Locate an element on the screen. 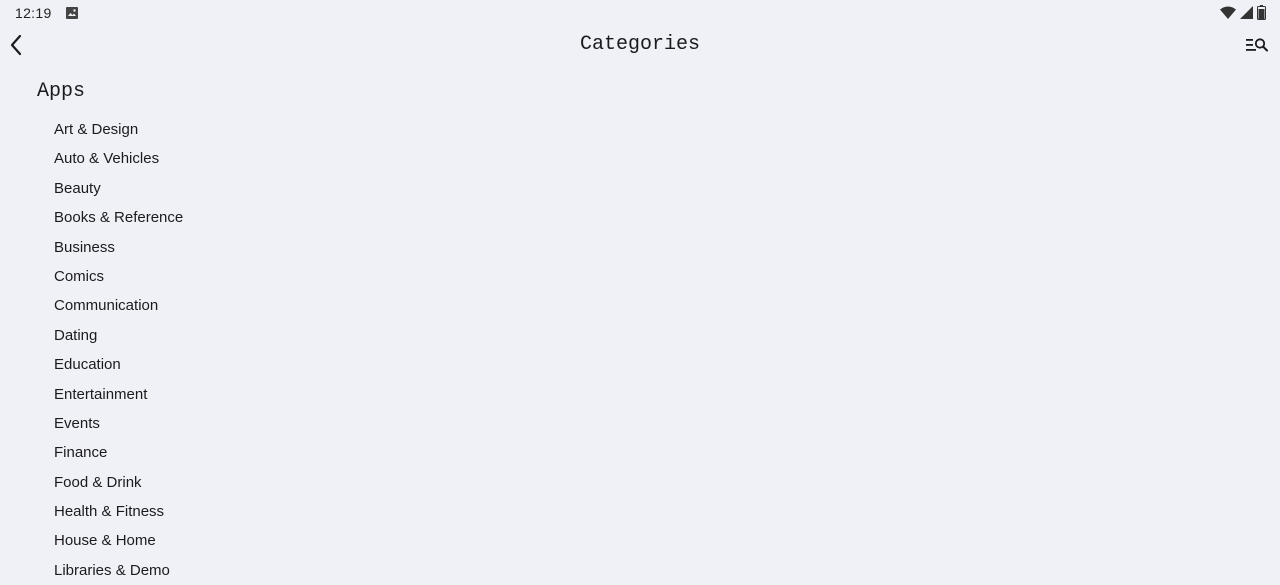 This screenshot has width=1280, height=585. list-item: Health & Fitness is located at coordinates (118, 511).